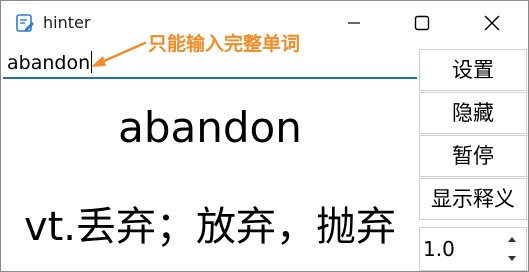  What do you see at coordinates (210, 227) in the screenshot?
I see `word-meaning: vt.丢弃；放弃，抛弃` at bounding box center [210, 227].